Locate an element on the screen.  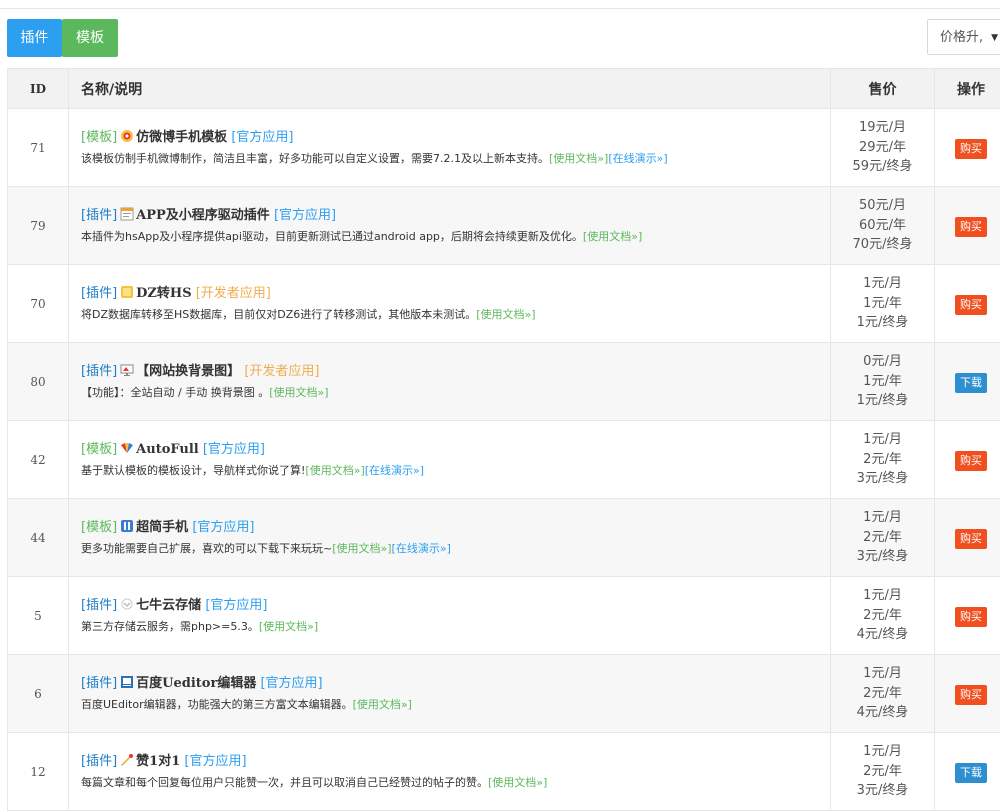
hs-logo-icon is located at coordinates (127, 526).